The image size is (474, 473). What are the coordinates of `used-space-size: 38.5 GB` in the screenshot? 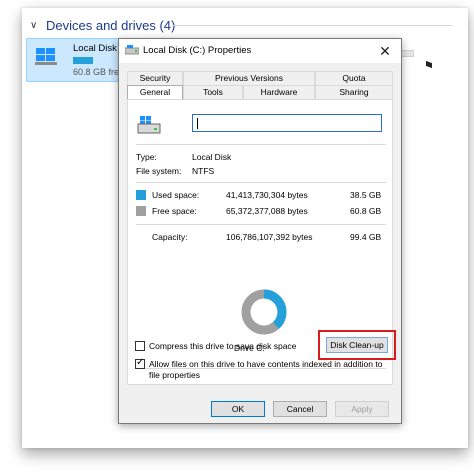 It's located at (366, 195).